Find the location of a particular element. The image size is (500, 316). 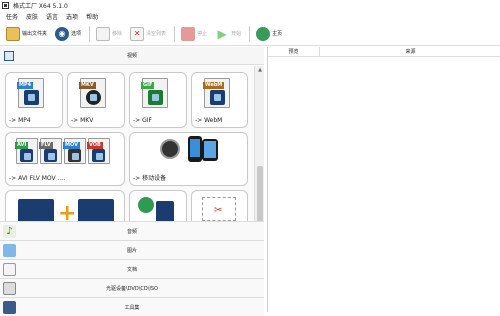

window-title: 格式工厂 X64 5.1.0 is located at coordinates (40, 6).